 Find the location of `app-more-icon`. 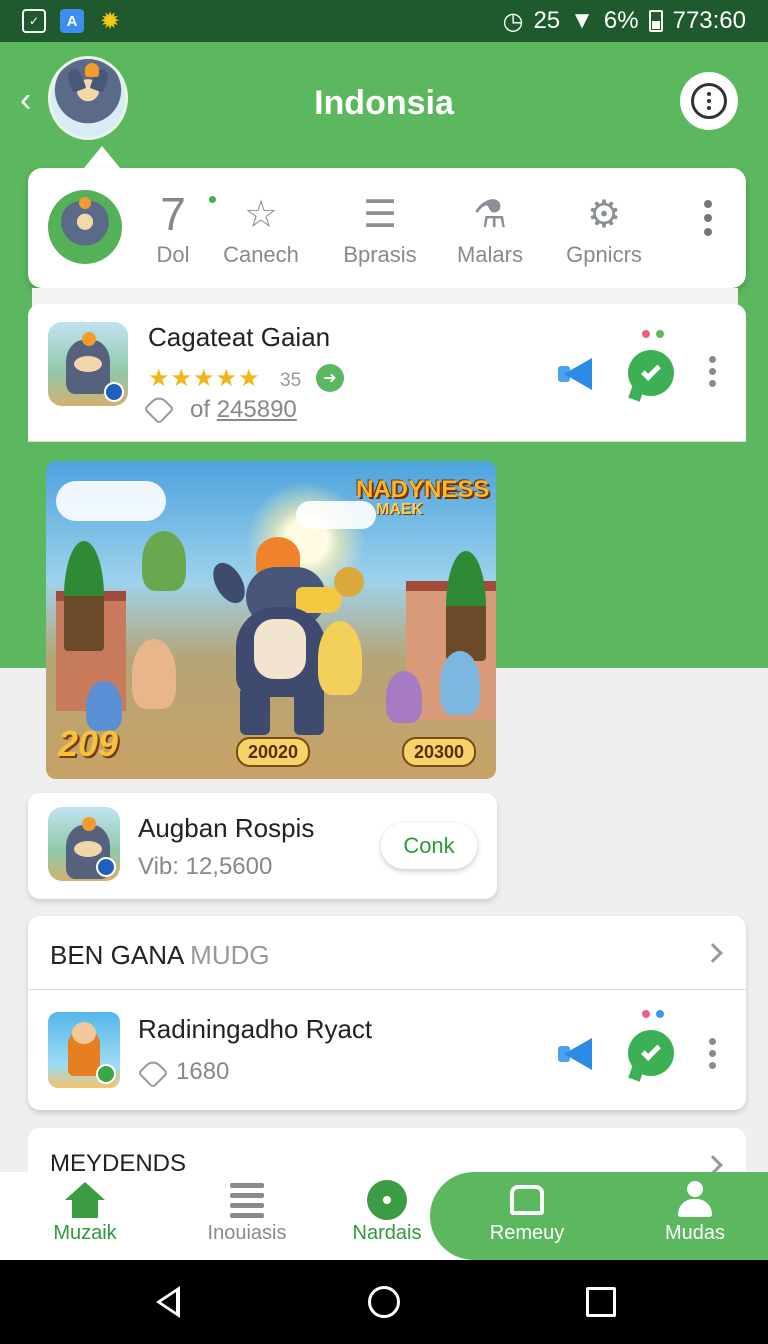

app-more-icon is located at coordinates (712, 371).